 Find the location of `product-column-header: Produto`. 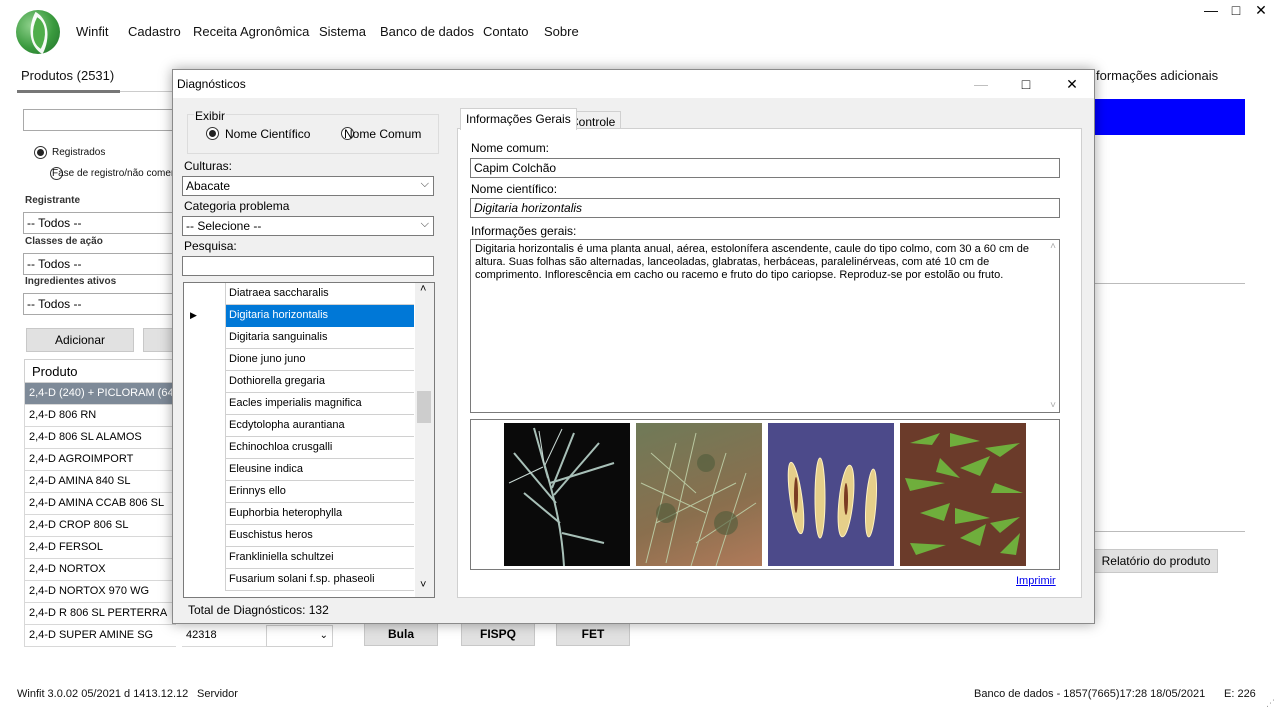

product-column-header: Produto is located at coordinates (100, 371).